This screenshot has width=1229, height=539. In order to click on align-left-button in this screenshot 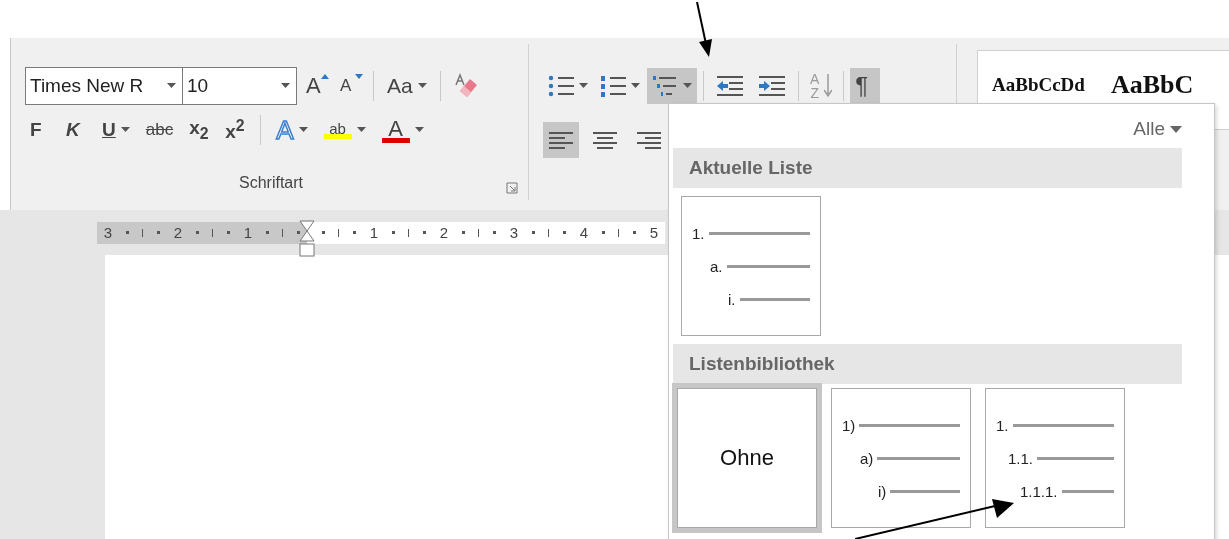, I will do `click(561, 140)`.